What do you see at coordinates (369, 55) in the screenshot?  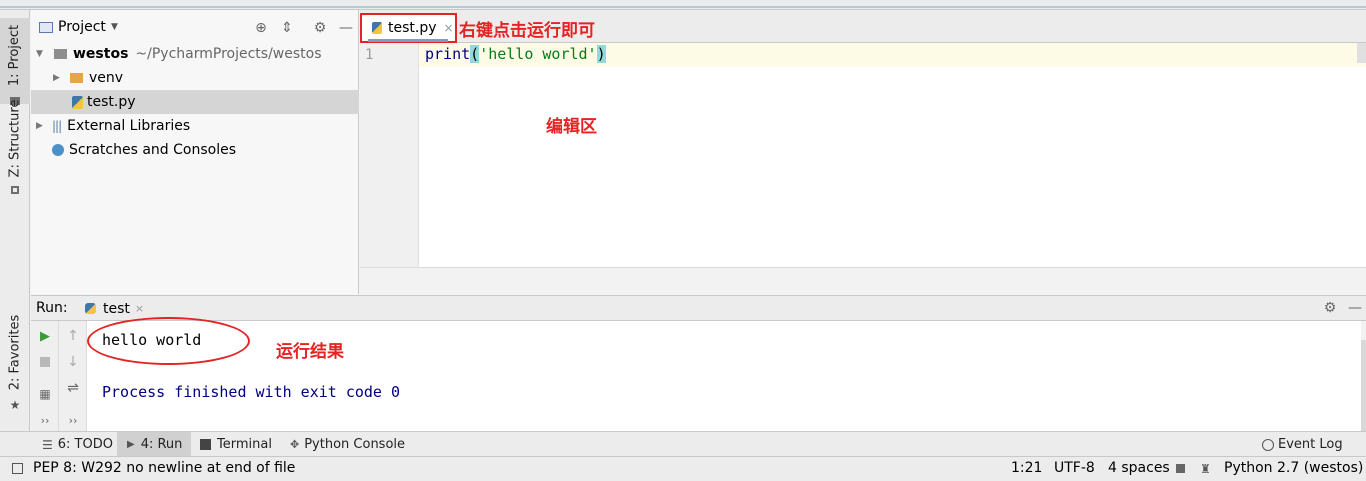 I see `line-number: 1` at bounding box center [369, 55].